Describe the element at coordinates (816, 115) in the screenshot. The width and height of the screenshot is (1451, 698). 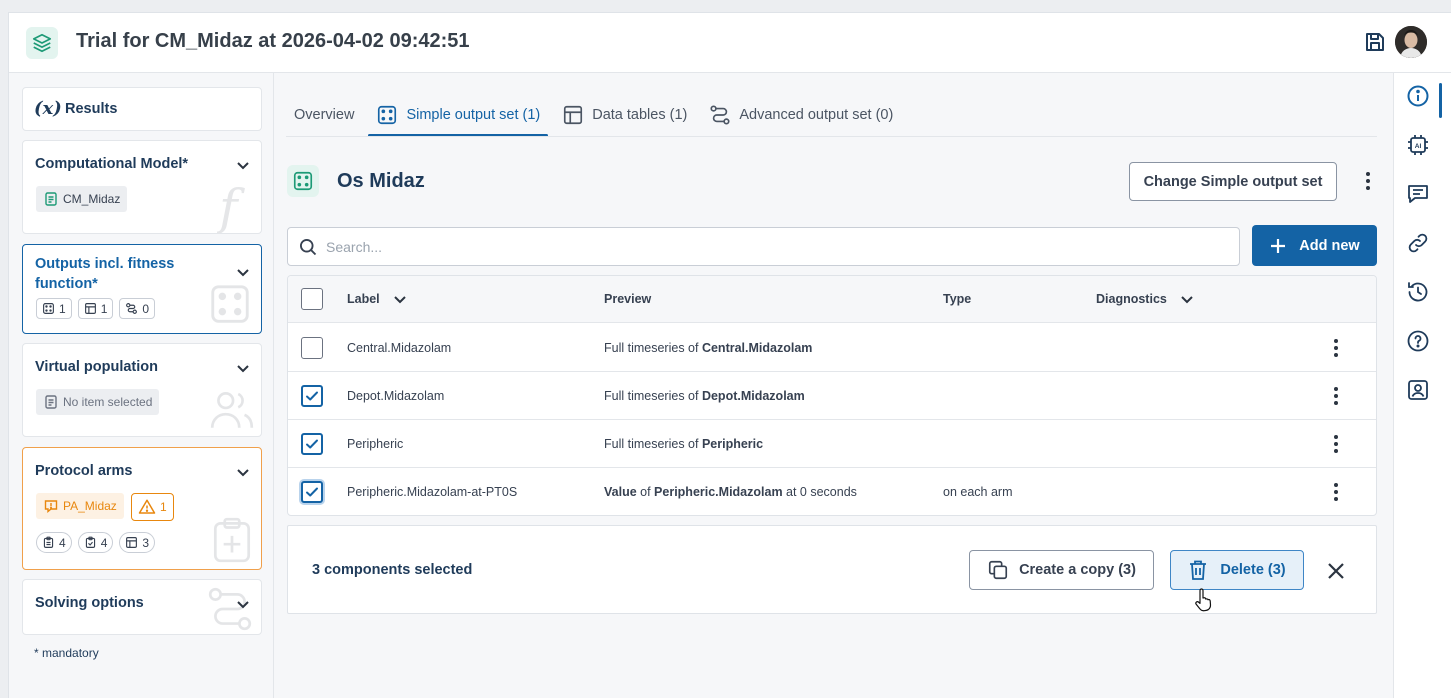
I see `tab-advanced-output-set-label: Advanced output set (0)` at that location.